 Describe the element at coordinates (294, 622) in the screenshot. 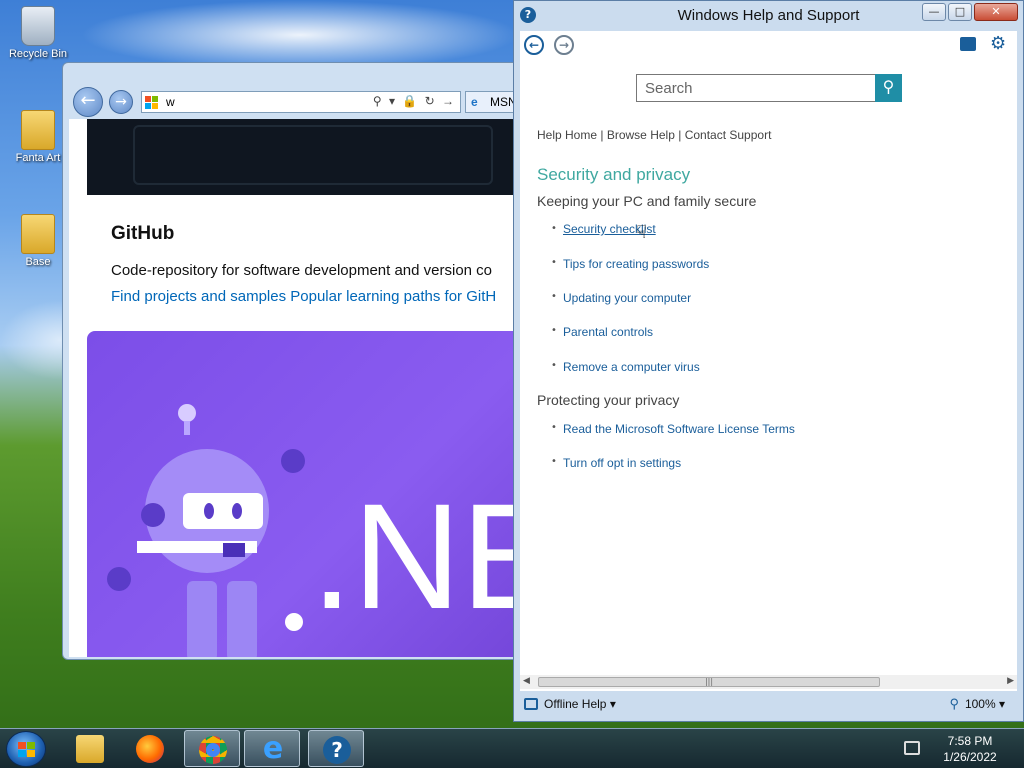

I see `dot-decoration` at that location.